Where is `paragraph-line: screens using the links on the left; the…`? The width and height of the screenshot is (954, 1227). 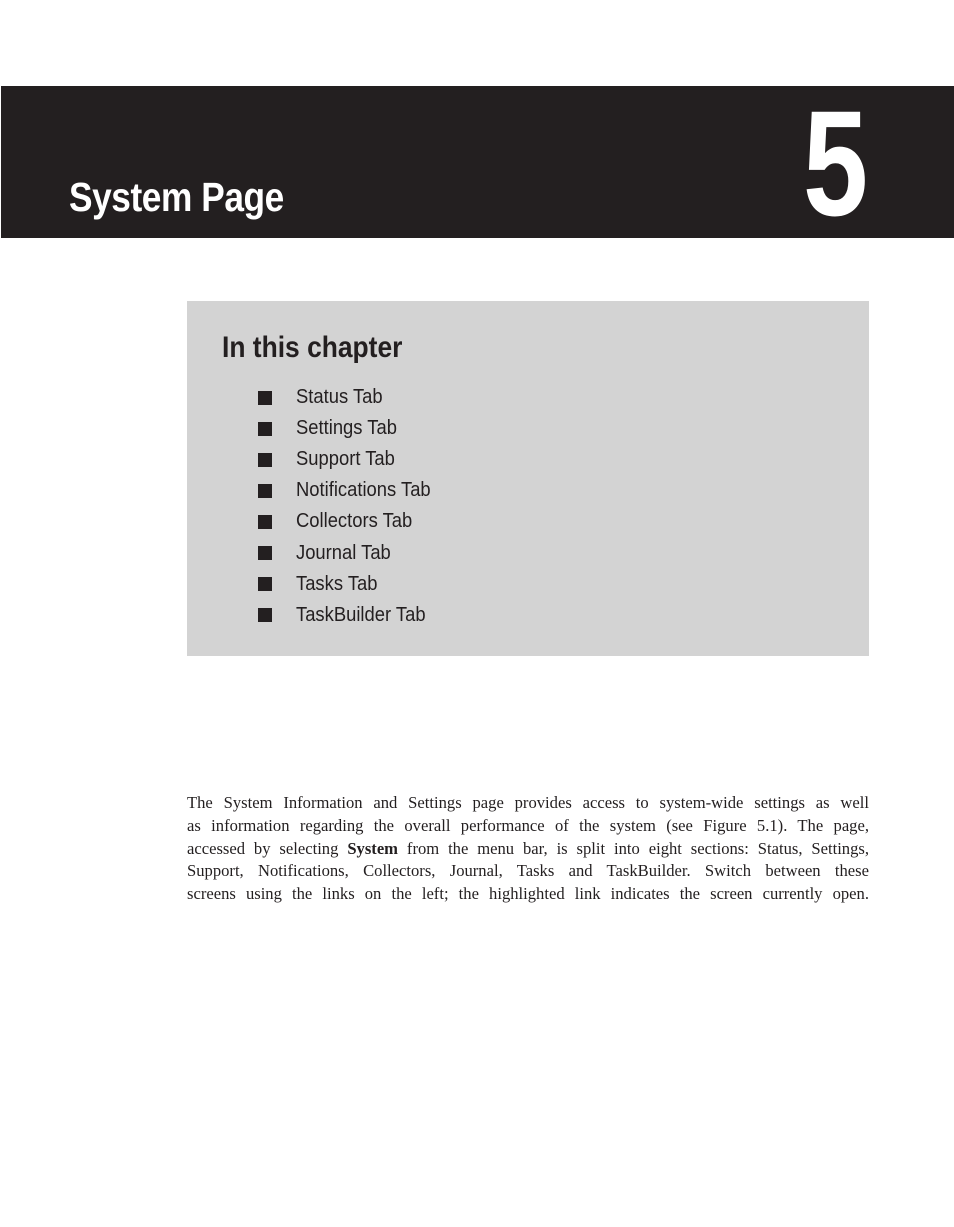
paragraph-line: screens using the links on the left; the… is located at coordinates (528, 894).